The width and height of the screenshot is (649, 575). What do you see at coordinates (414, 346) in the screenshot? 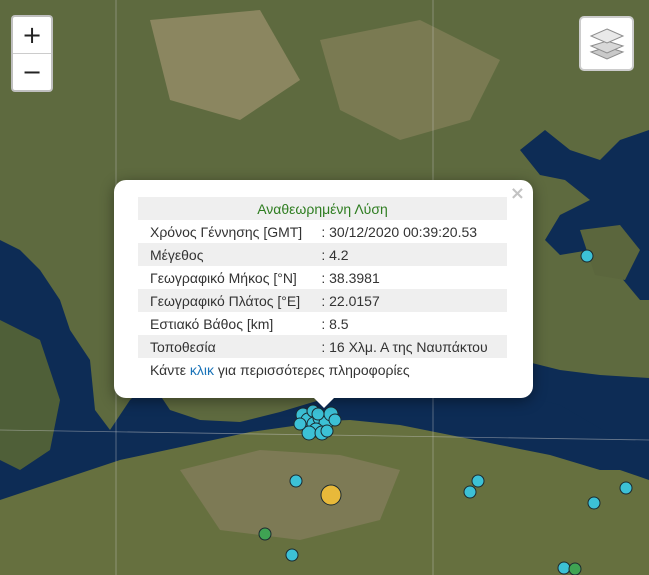
I see `detail-value: : 16 Χλμ. Α της Ναυπάκτου` at bounding box center [414, 346].